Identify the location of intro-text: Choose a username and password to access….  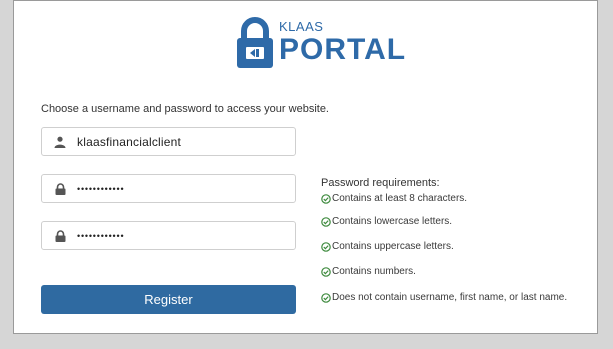
(185, 109).